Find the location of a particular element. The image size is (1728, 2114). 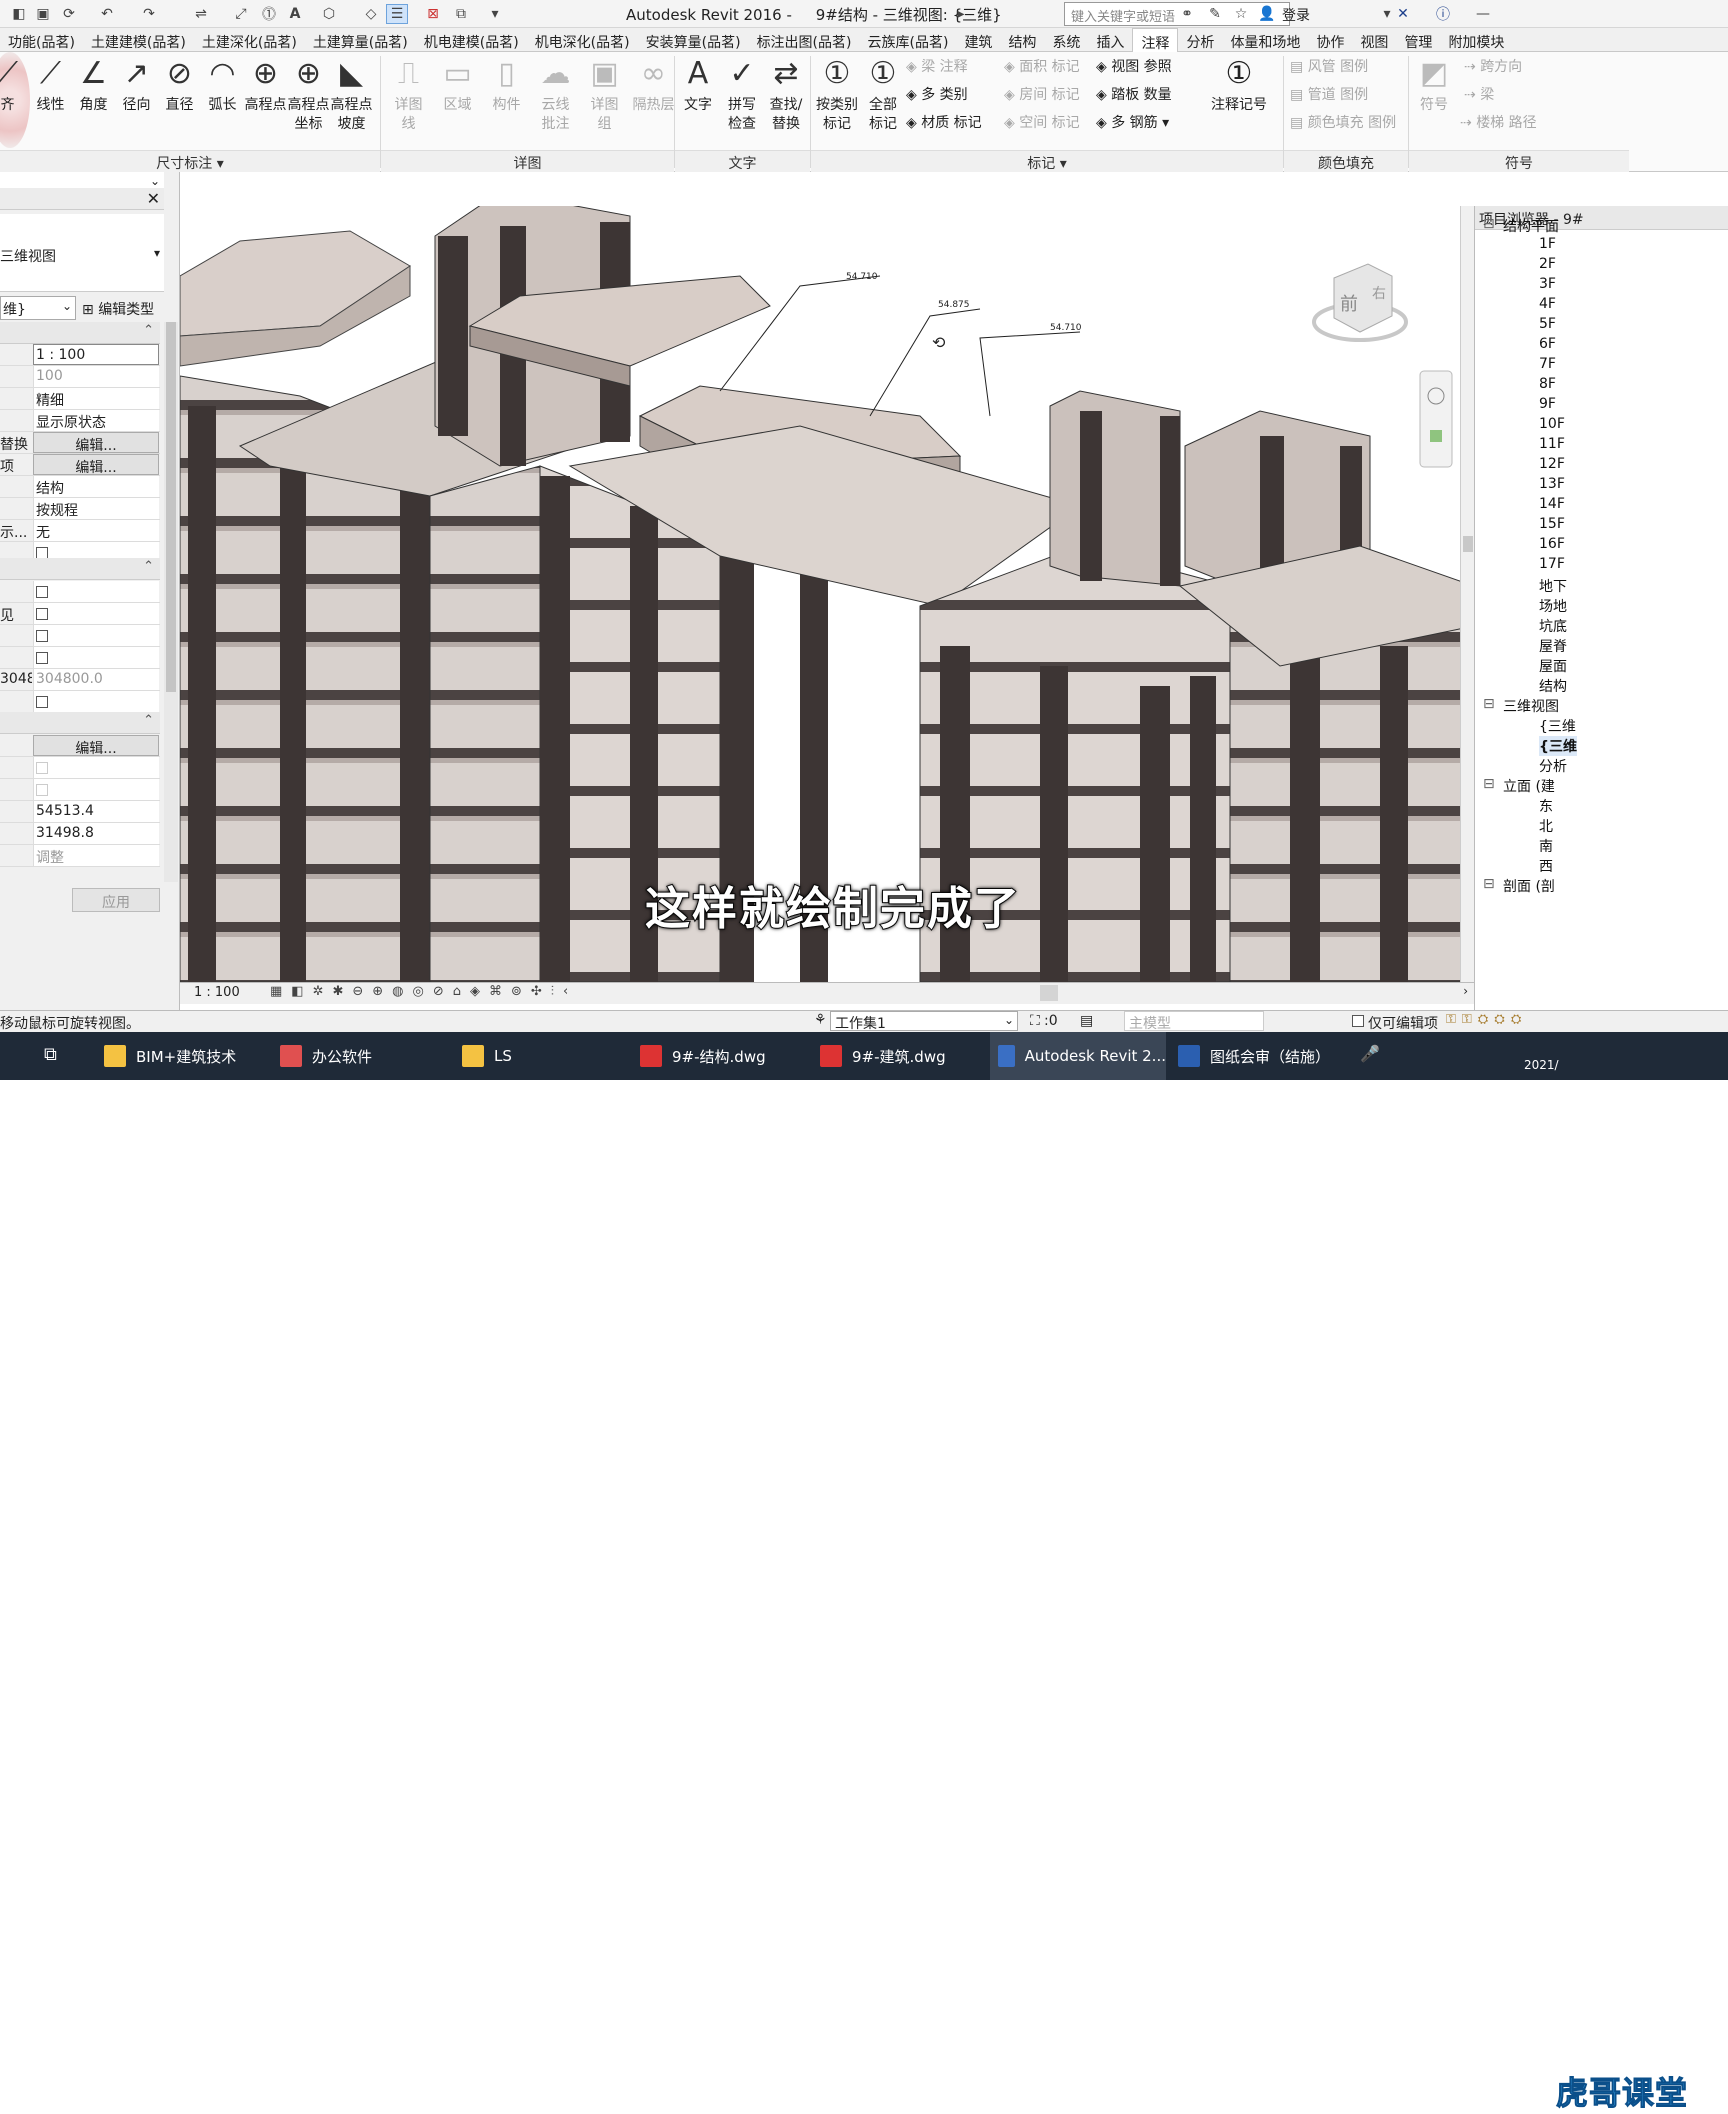

browser-item: 屋脊 is located at coordinates (1553, 646).